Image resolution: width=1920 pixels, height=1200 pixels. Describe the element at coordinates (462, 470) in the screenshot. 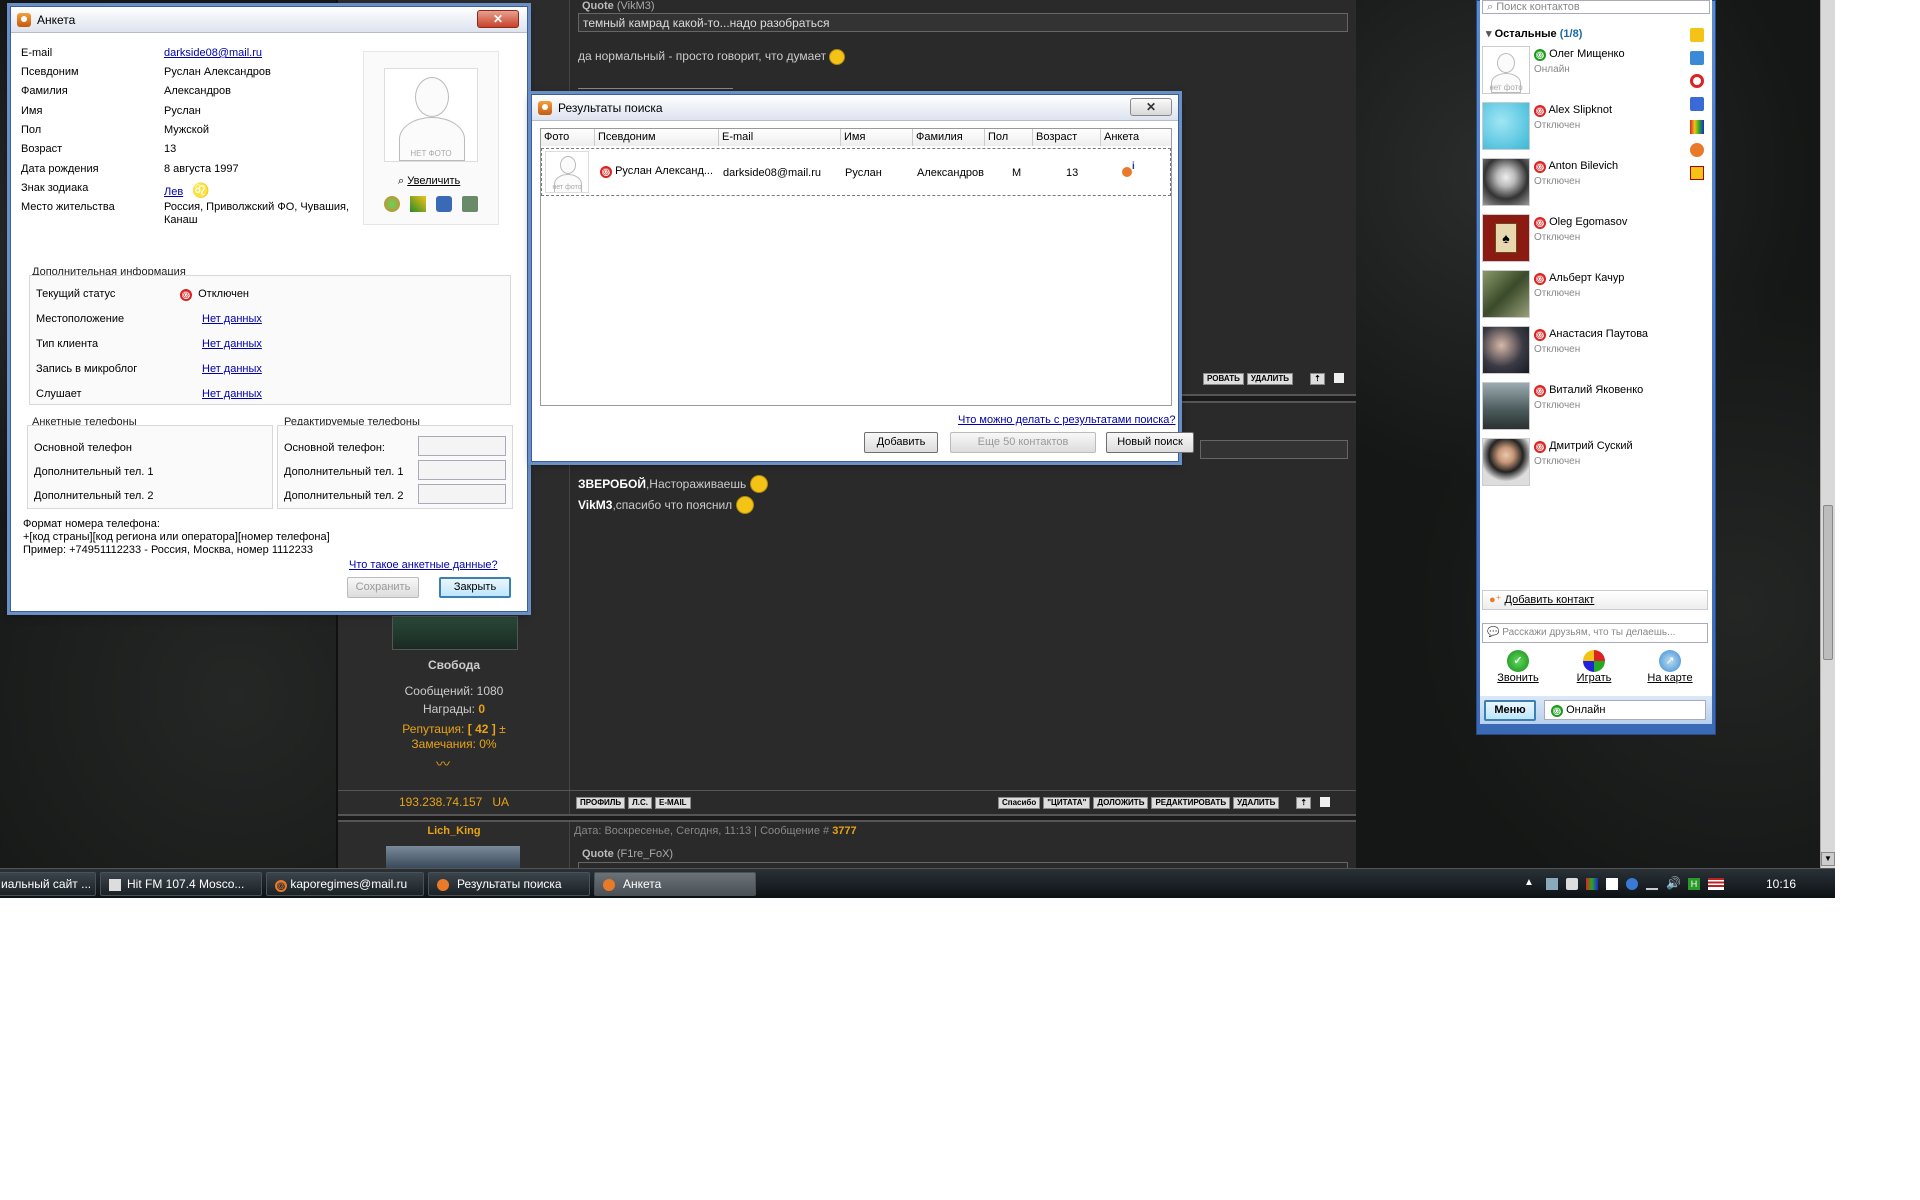

I see `extra-phone-1-input` at that location.